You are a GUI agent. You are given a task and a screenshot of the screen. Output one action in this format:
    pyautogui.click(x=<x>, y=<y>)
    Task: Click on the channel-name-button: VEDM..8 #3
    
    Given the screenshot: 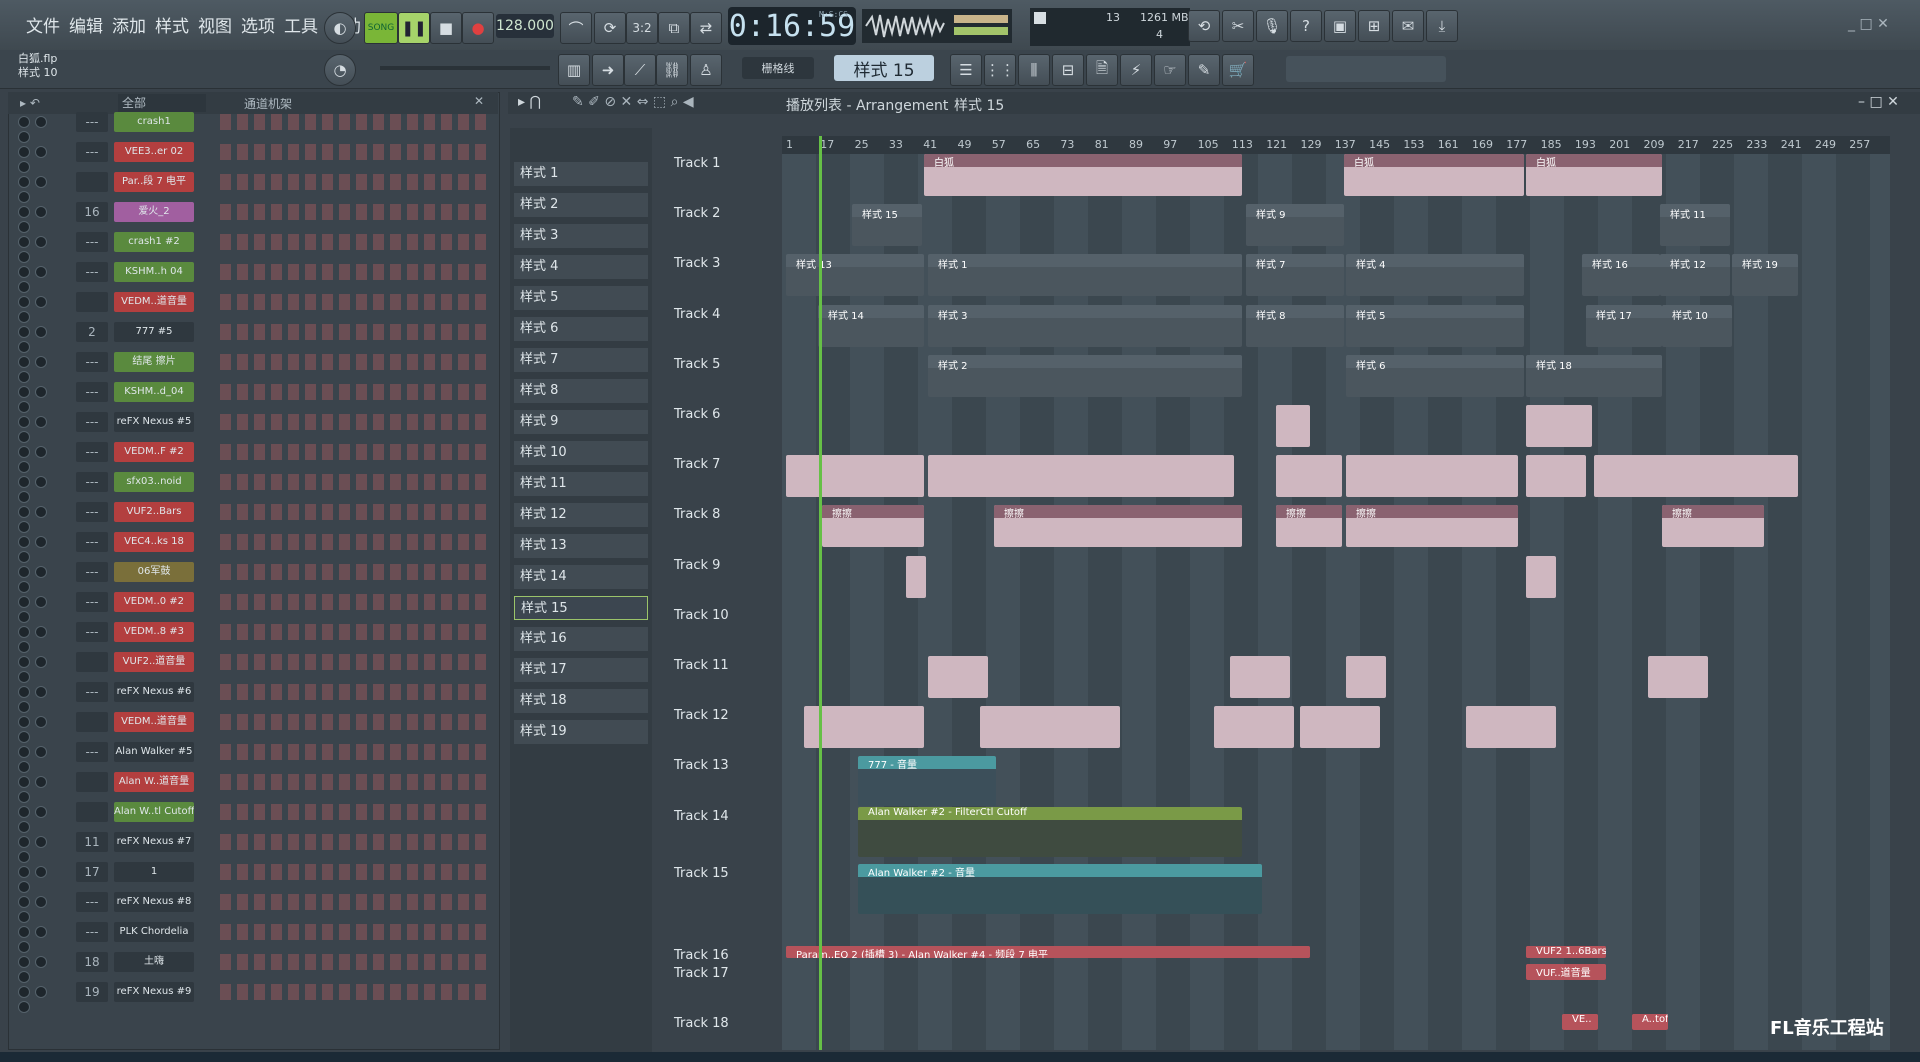 What is the action you would take?
    pyautogui.click(x=154, y=632)
    